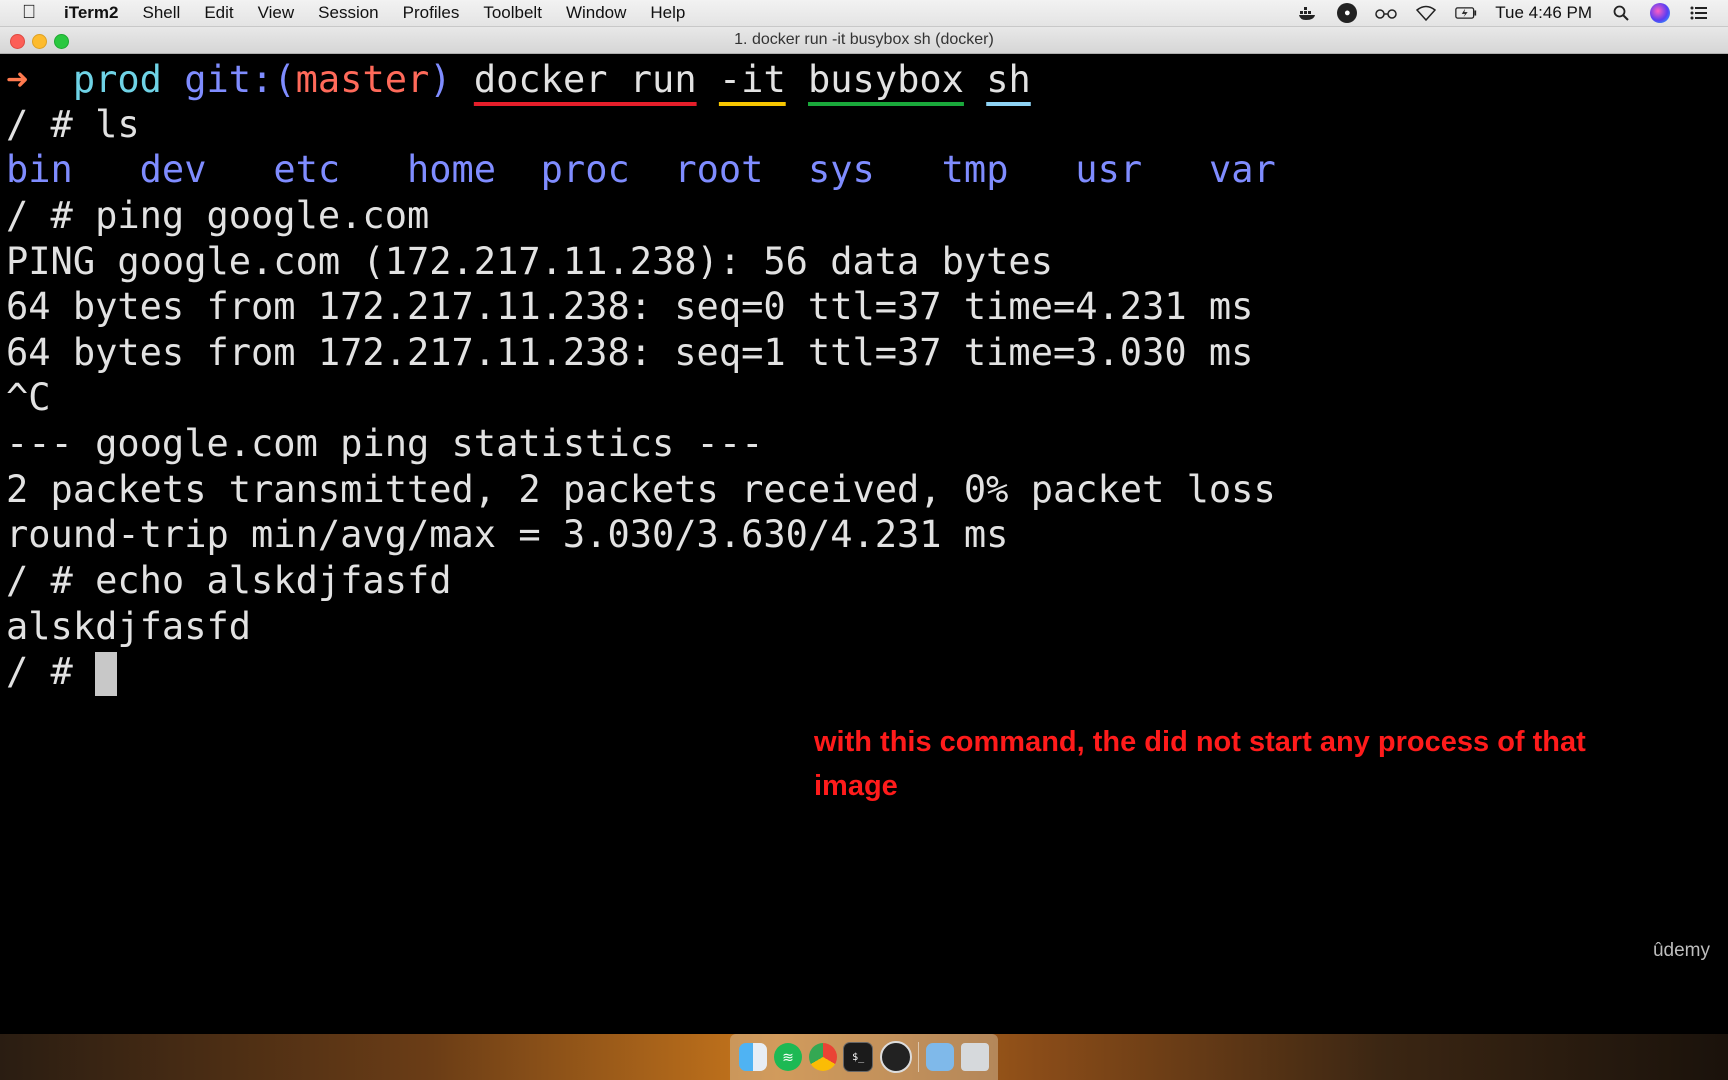  What do you see at coordinates (1543, 13) in the screenshot?
I see `menu-clock: Tue 4:46 PM` at bounding box center [1543, 13].